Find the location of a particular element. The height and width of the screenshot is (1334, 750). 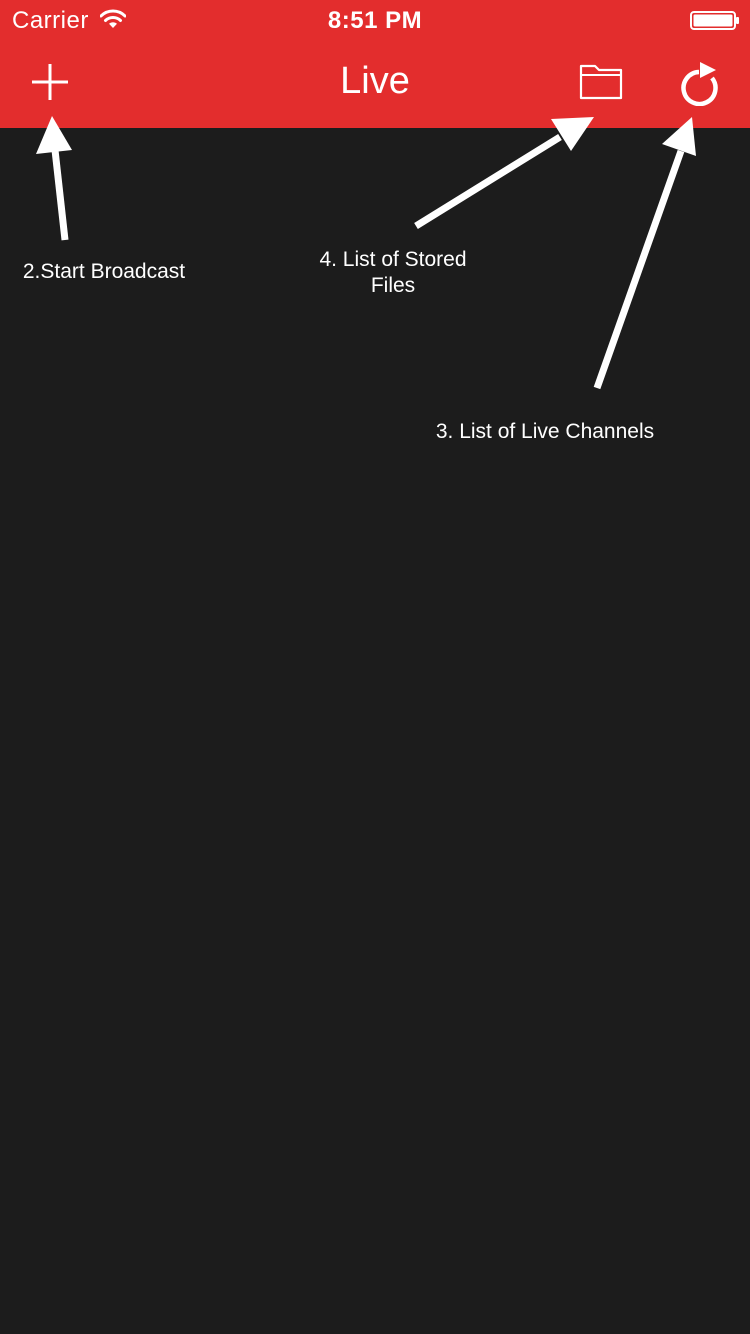

callout-stored-files: 4. List of Stored Files is located at coordinates (393, 272).